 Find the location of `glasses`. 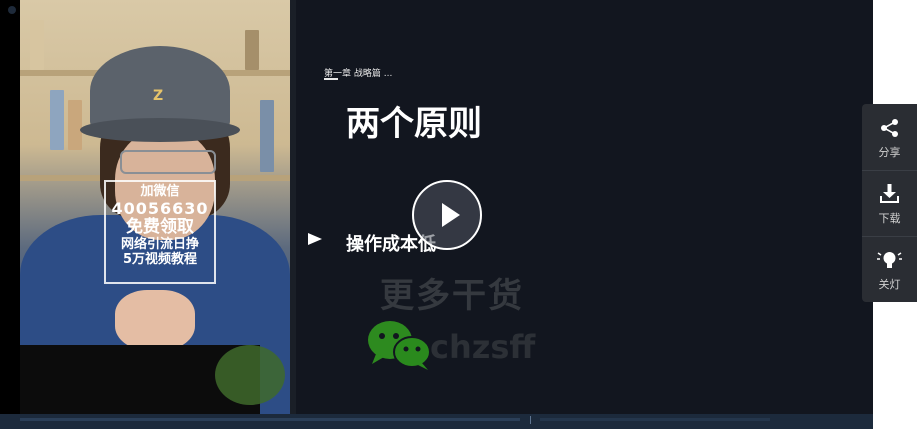

glasses is located at coordinates (168, 162).